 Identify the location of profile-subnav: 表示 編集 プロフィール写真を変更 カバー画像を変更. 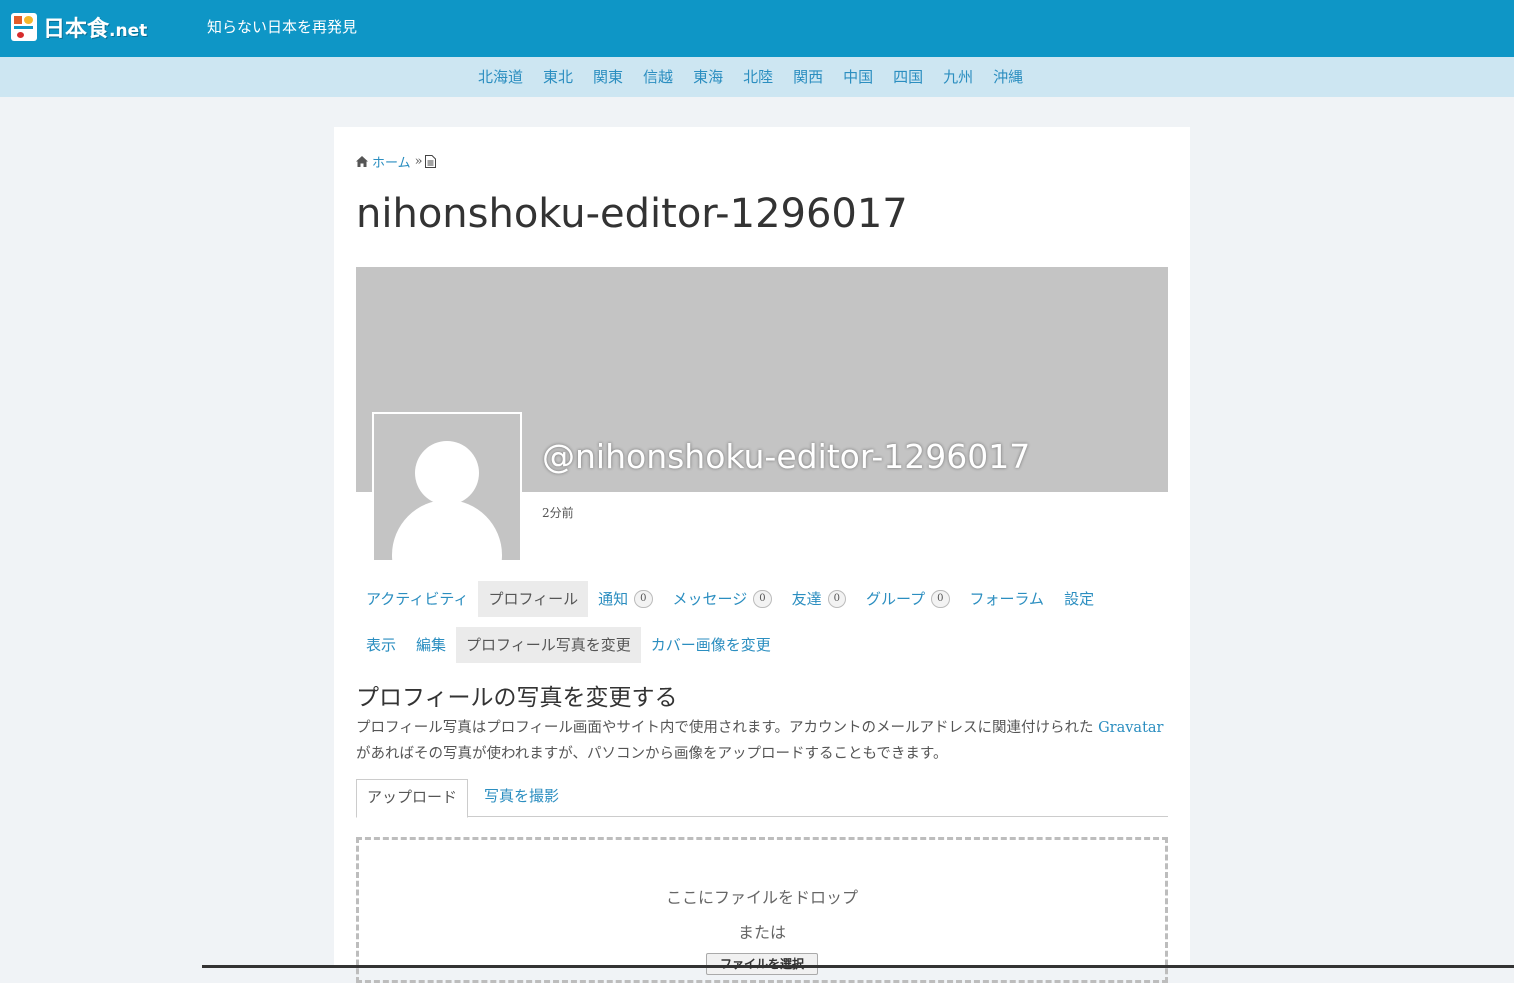
(568, 645).